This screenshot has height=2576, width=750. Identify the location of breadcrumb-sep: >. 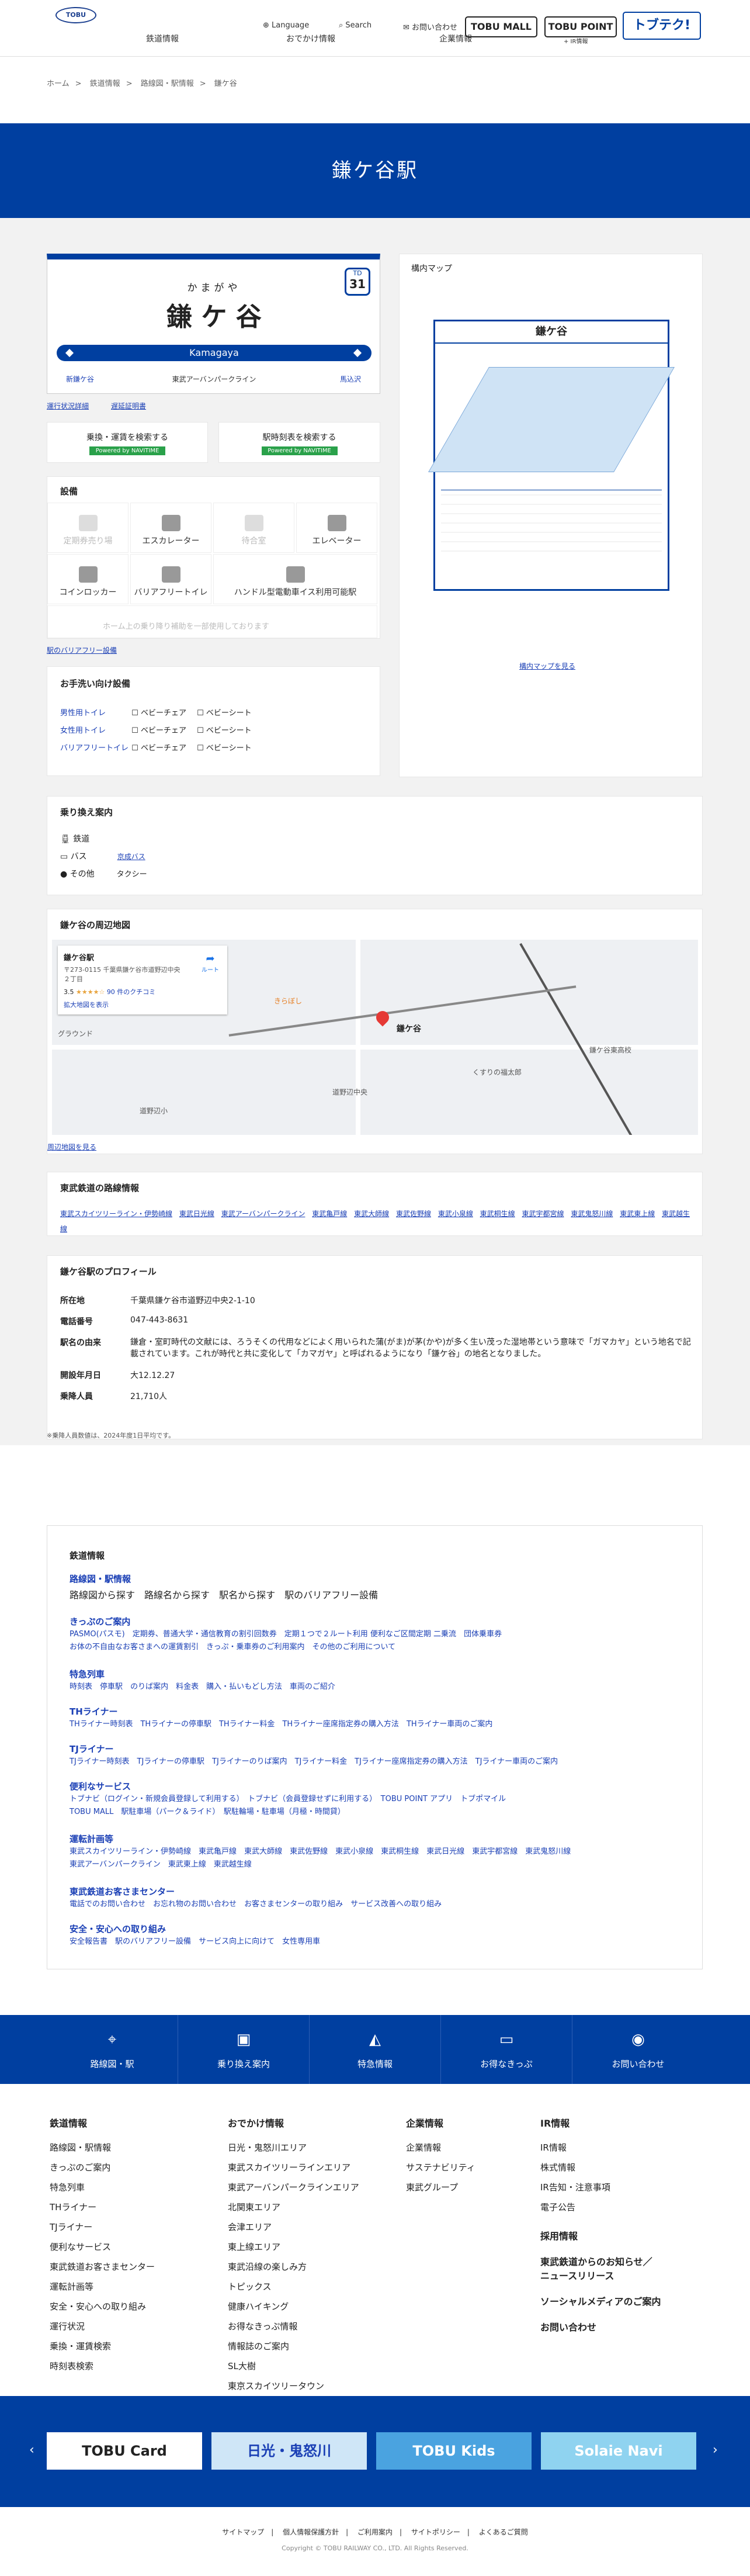
(78, 84).